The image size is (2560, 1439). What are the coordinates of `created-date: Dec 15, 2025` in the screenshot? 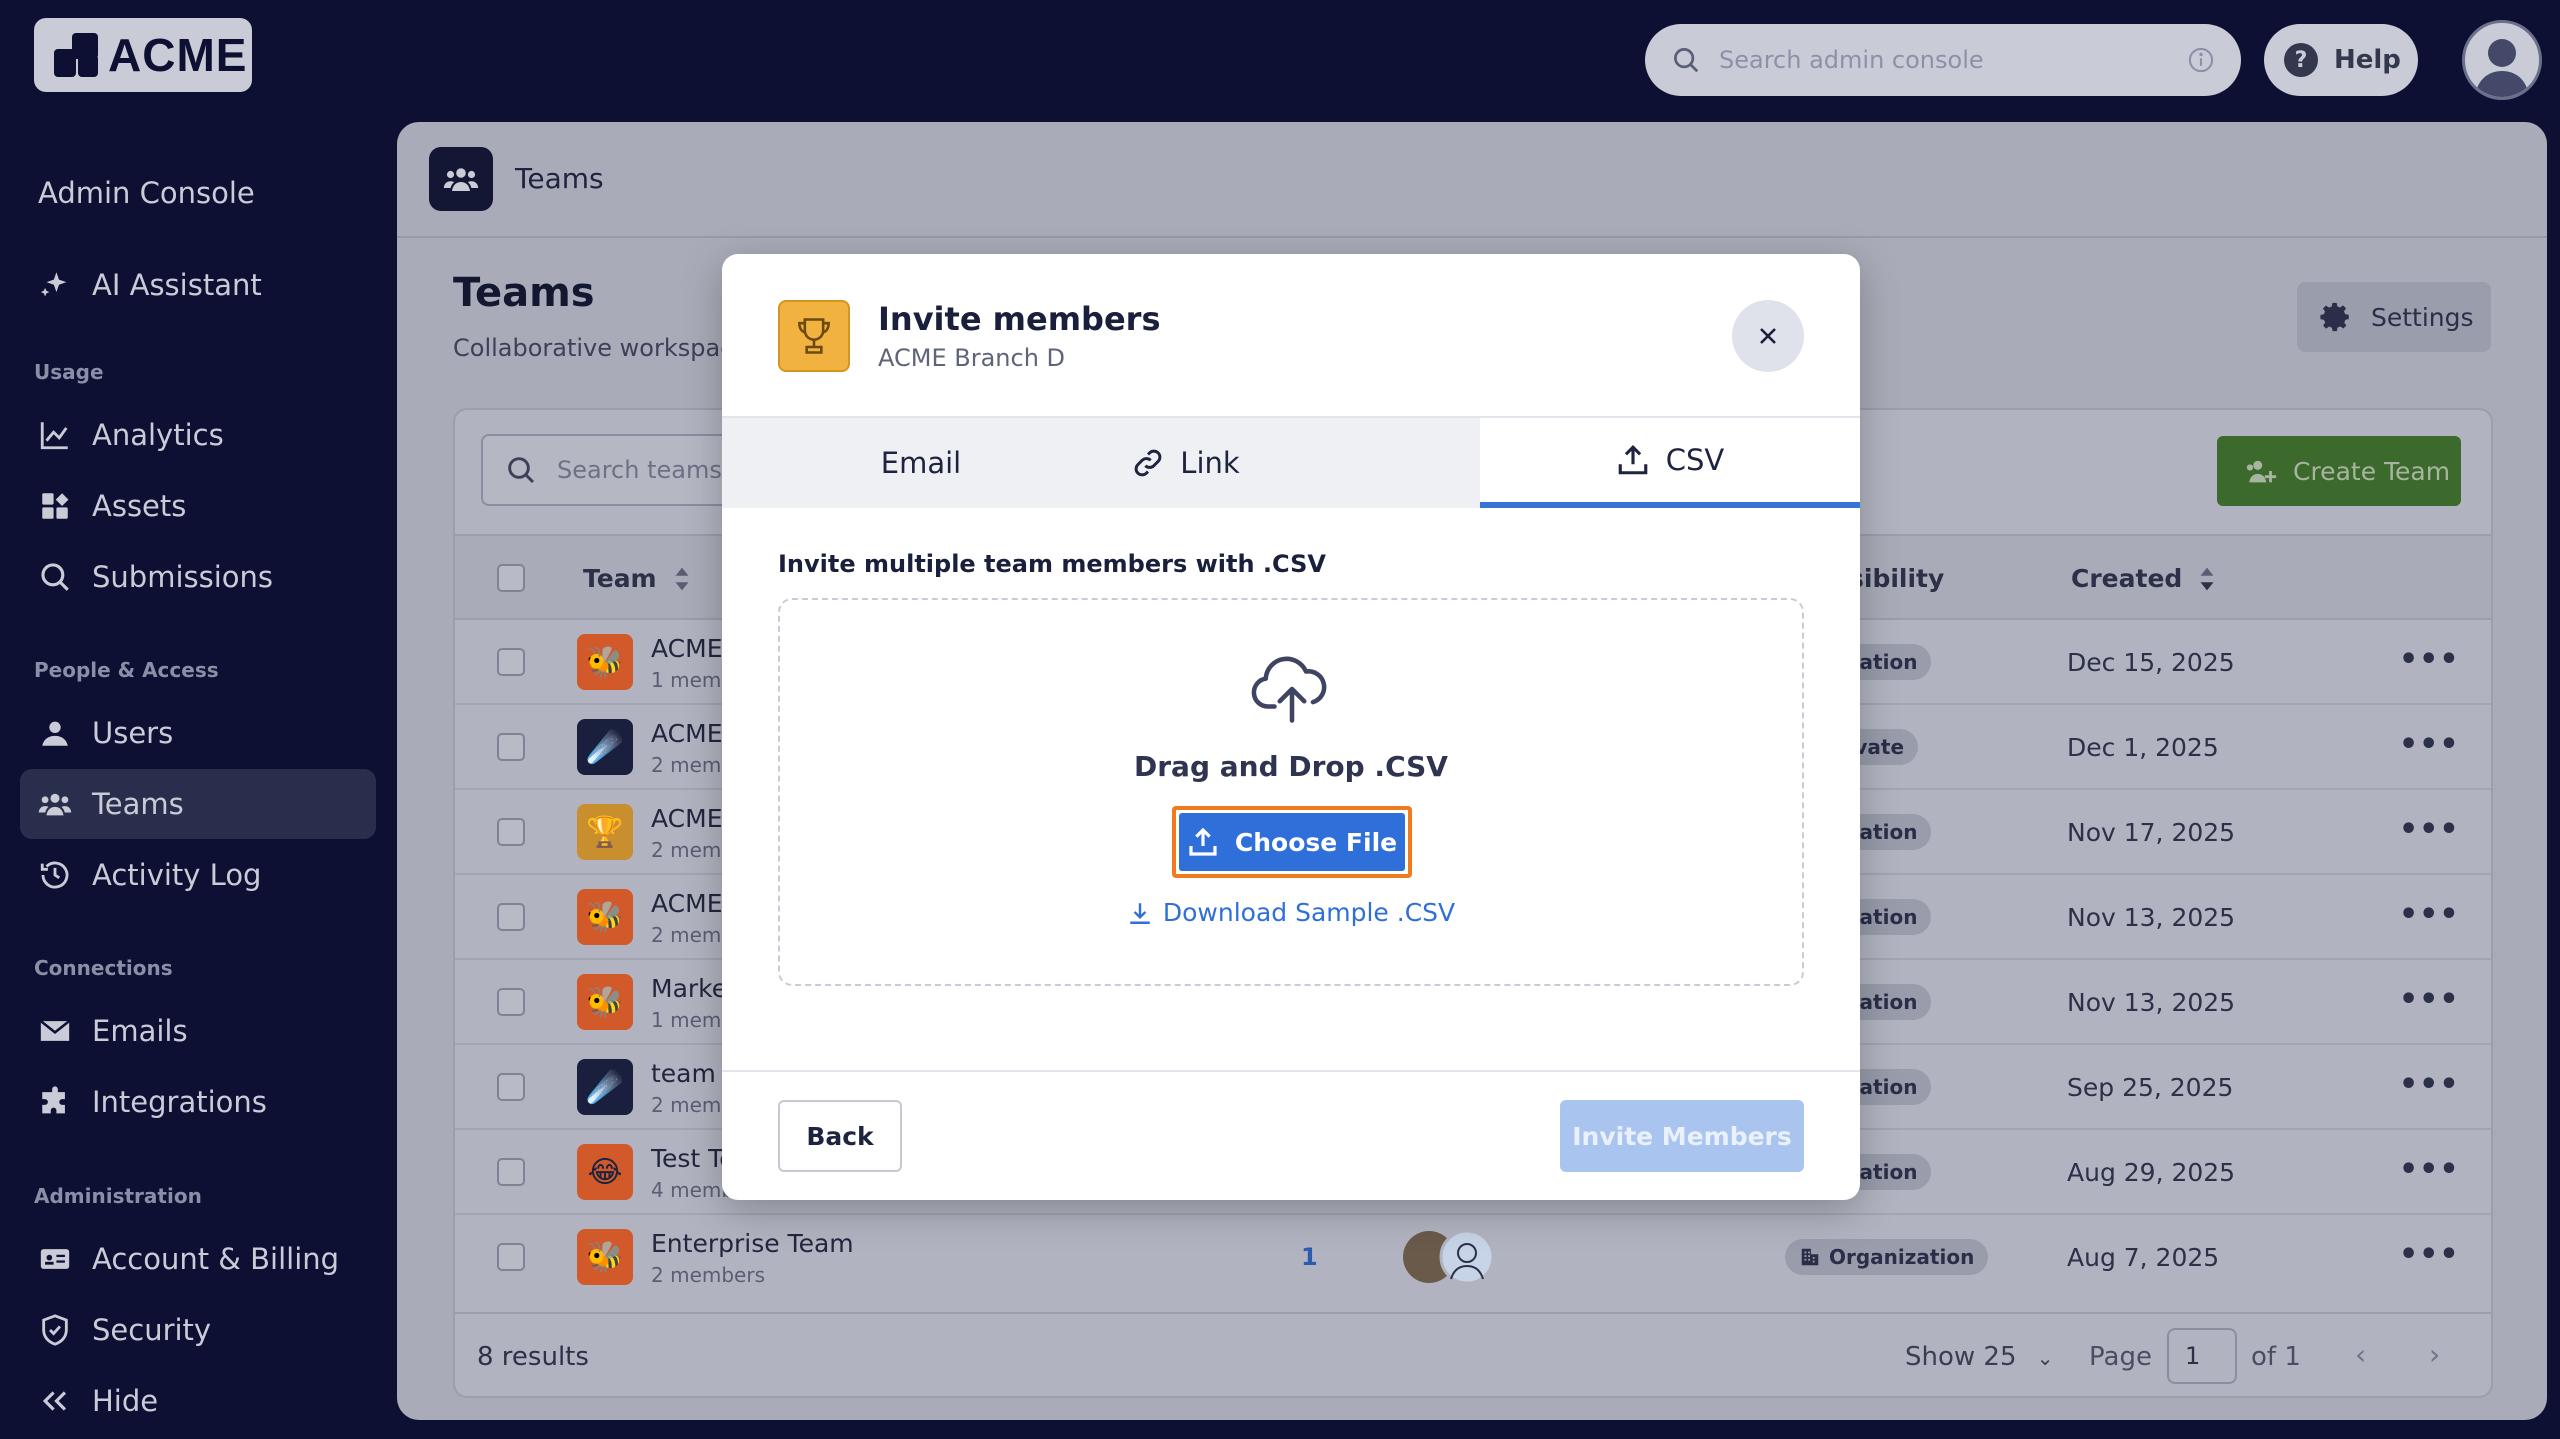 It's located at (2151, 662).